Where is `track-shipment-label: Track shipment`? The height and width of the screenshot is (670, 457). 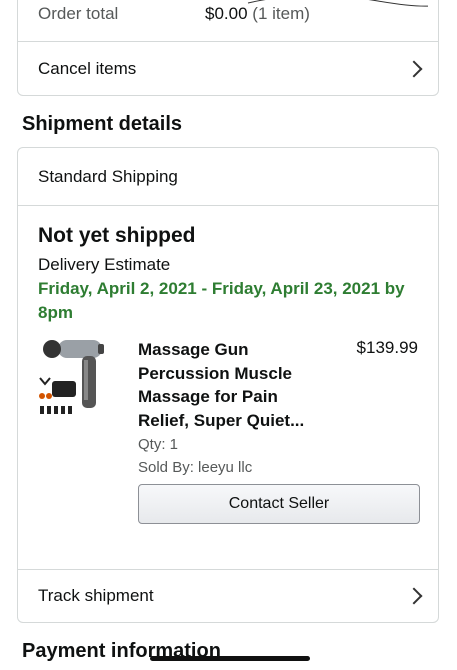 track-shipment-label: Track shipment is located at coordinates (96, 595).